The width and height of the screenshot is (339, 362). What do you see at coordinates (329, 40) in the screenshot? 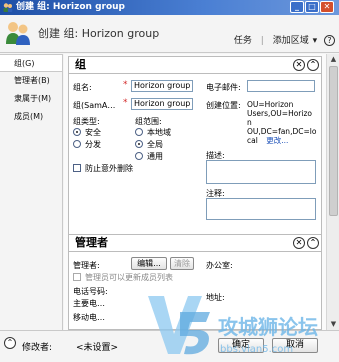
I see `help-icon: ?` at bounding box center [329, 40].